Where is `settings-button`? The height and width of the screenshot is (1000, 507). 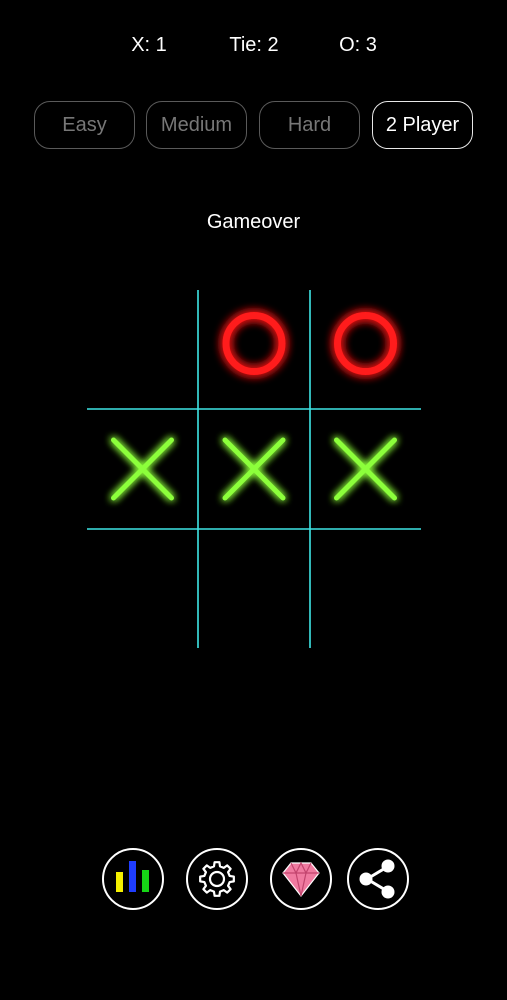 settings-button is located at coordinates (217, 879).